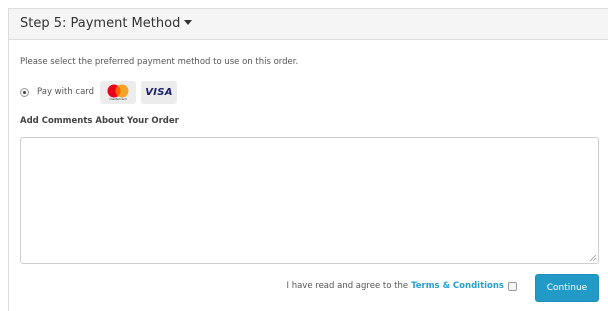 The width and height of the screenshot is (608, 311). Describe the element at coordinates (592, 257) in the screenshot. I see `resize-grip-icon` at that location.